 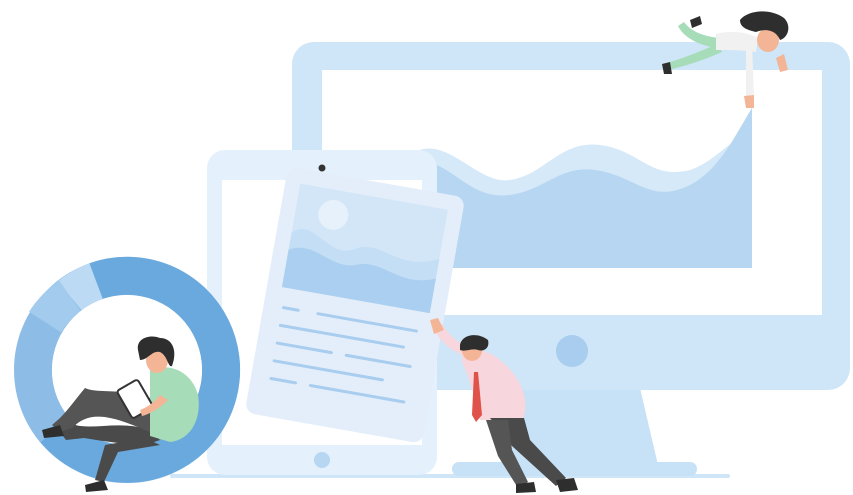 What do you see at coordinates (322, 168) in the screenshot?
I see `tablet-camera` at bounding box center [322, 168].